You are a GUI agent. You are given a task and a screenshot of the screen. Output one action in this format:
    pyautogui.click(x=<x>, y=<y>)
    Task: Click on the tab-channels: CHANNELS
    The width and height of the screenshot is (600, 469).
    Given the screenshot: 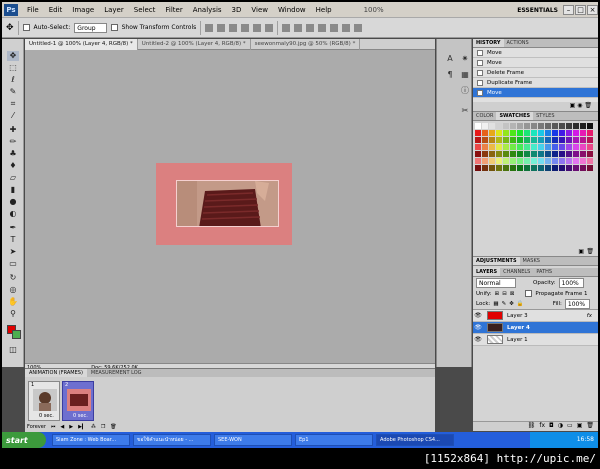 What is the action you would take?
    pyautogui.click(x=516, y=272)
    